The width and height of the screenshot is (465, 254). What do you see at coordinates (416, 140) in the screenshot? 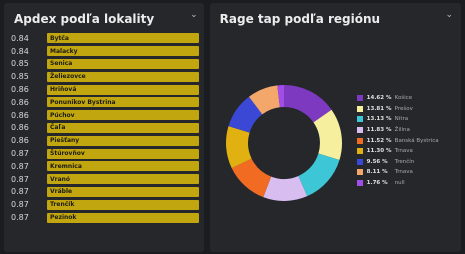
I see `legend-label: Banská Bystrica` at bounding box center [416, 140].